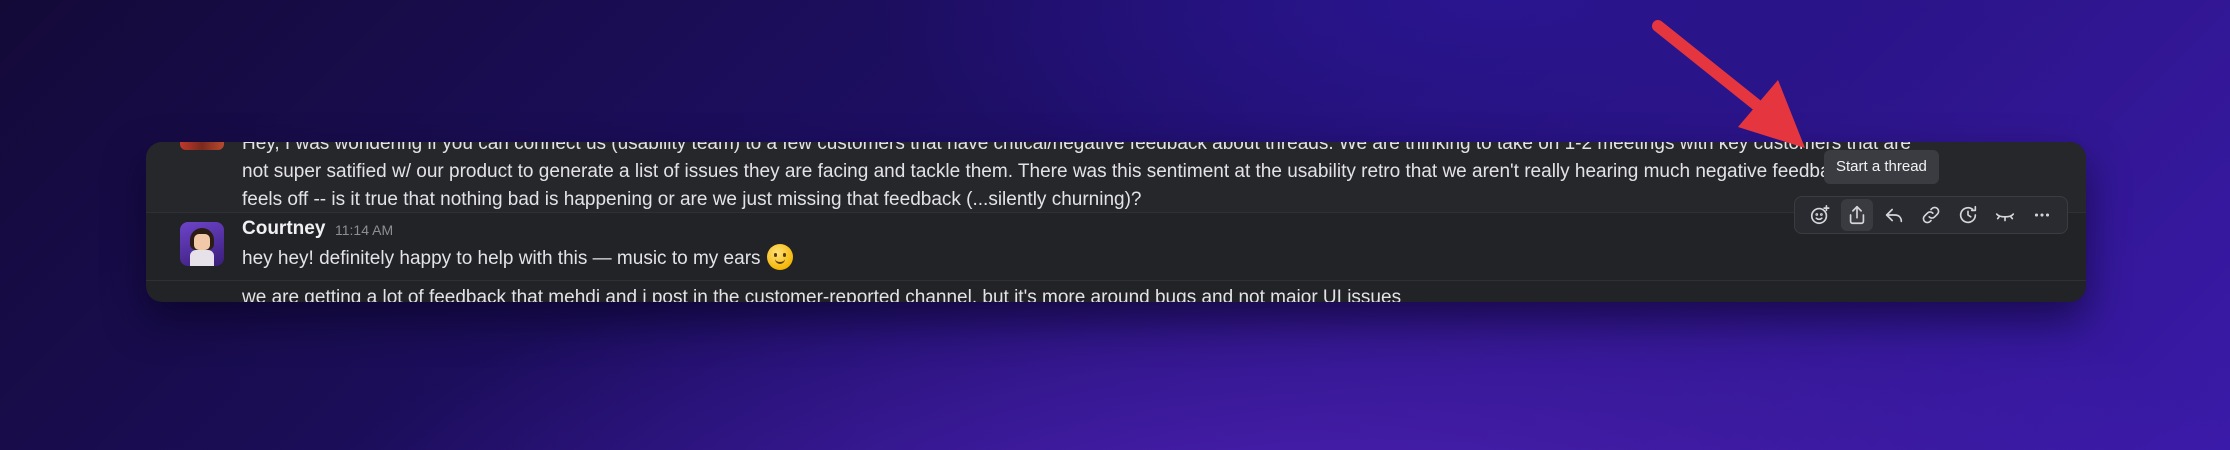 This screenshot has width=2230, height=450. I want to click on add-reaction-icon, so click(1820, 215).